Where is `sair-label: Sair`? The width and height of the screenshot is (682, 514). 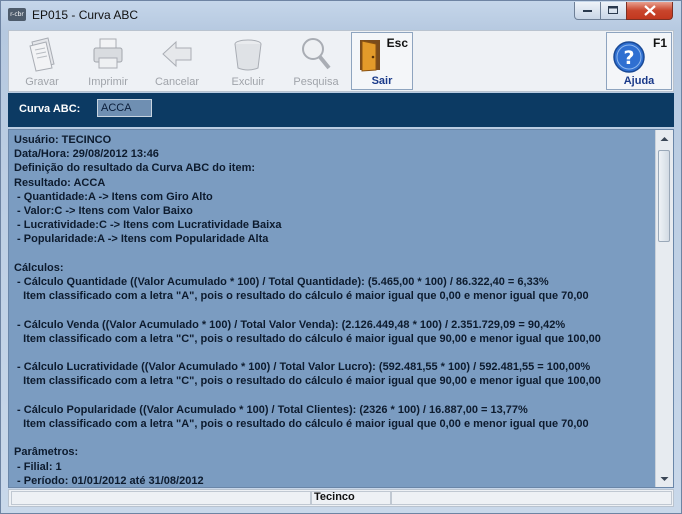
sair-label: Sair is located at coordinates (382, 81).